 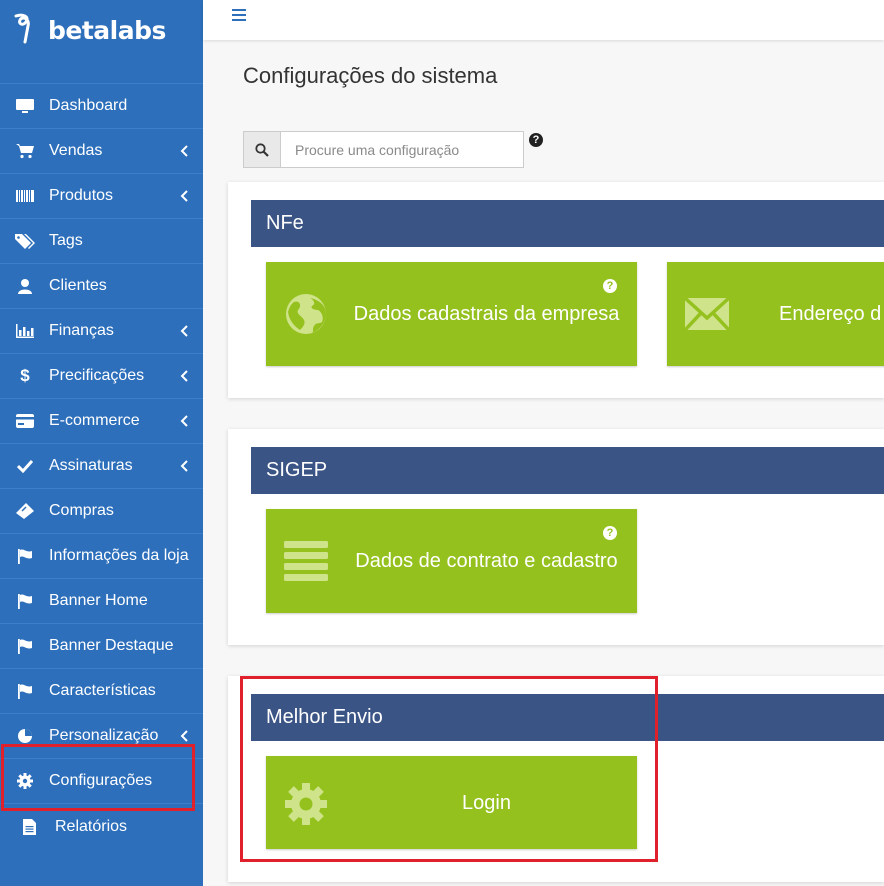 I want to click on sidebar-item-banner-destaque: Banner Destaque, so click(x=101, y=646).